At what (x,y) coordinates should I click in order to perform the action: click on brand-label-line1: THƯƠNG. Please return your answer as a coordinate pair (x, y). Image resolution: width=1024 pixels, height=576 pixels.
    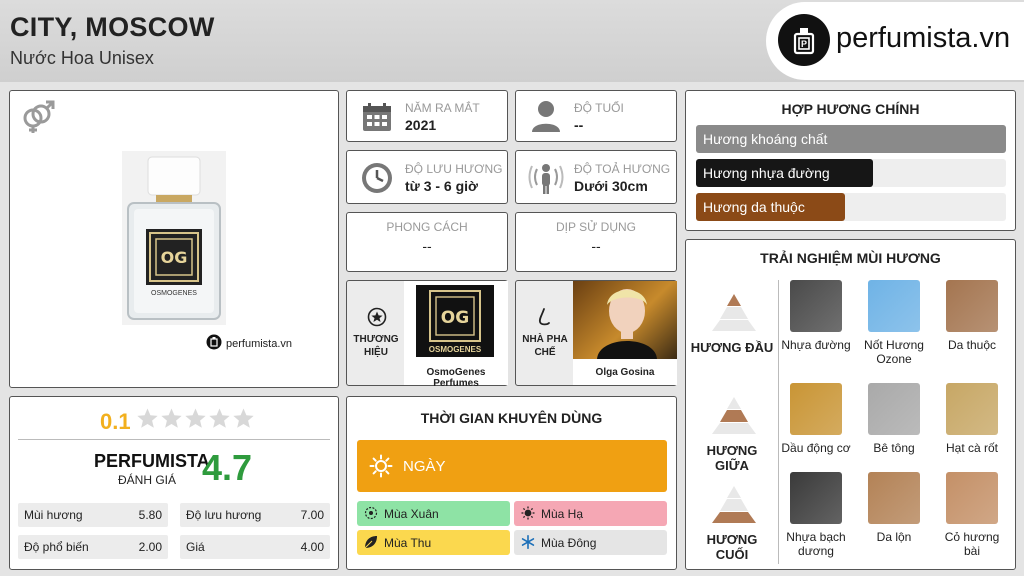
    Looking at the image, I should click on (376, 339).